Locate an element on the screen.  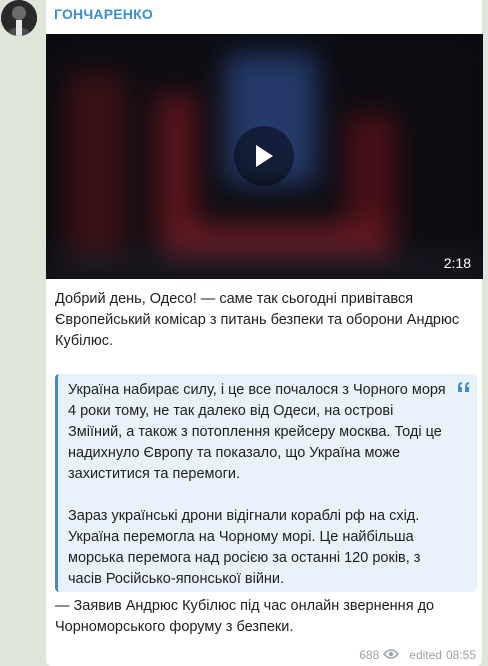
message-meta: 688 edited 08:55 is located at coordinates (417, 655).